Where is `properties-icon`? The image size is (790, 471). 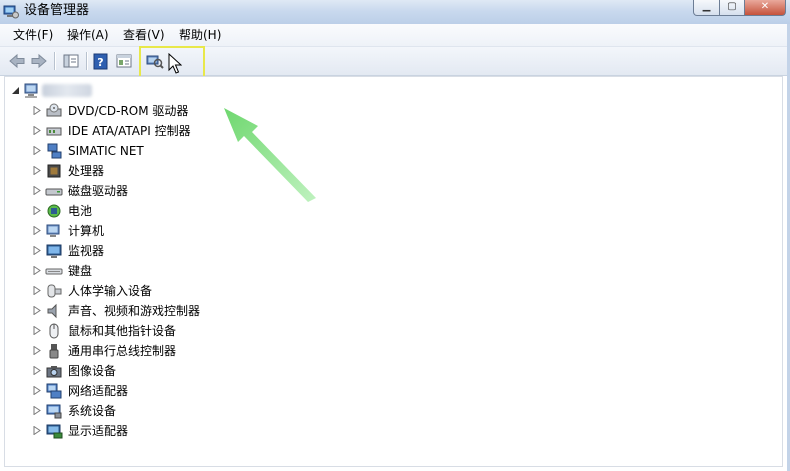
properties-icon is located at coordinates (124, 61).